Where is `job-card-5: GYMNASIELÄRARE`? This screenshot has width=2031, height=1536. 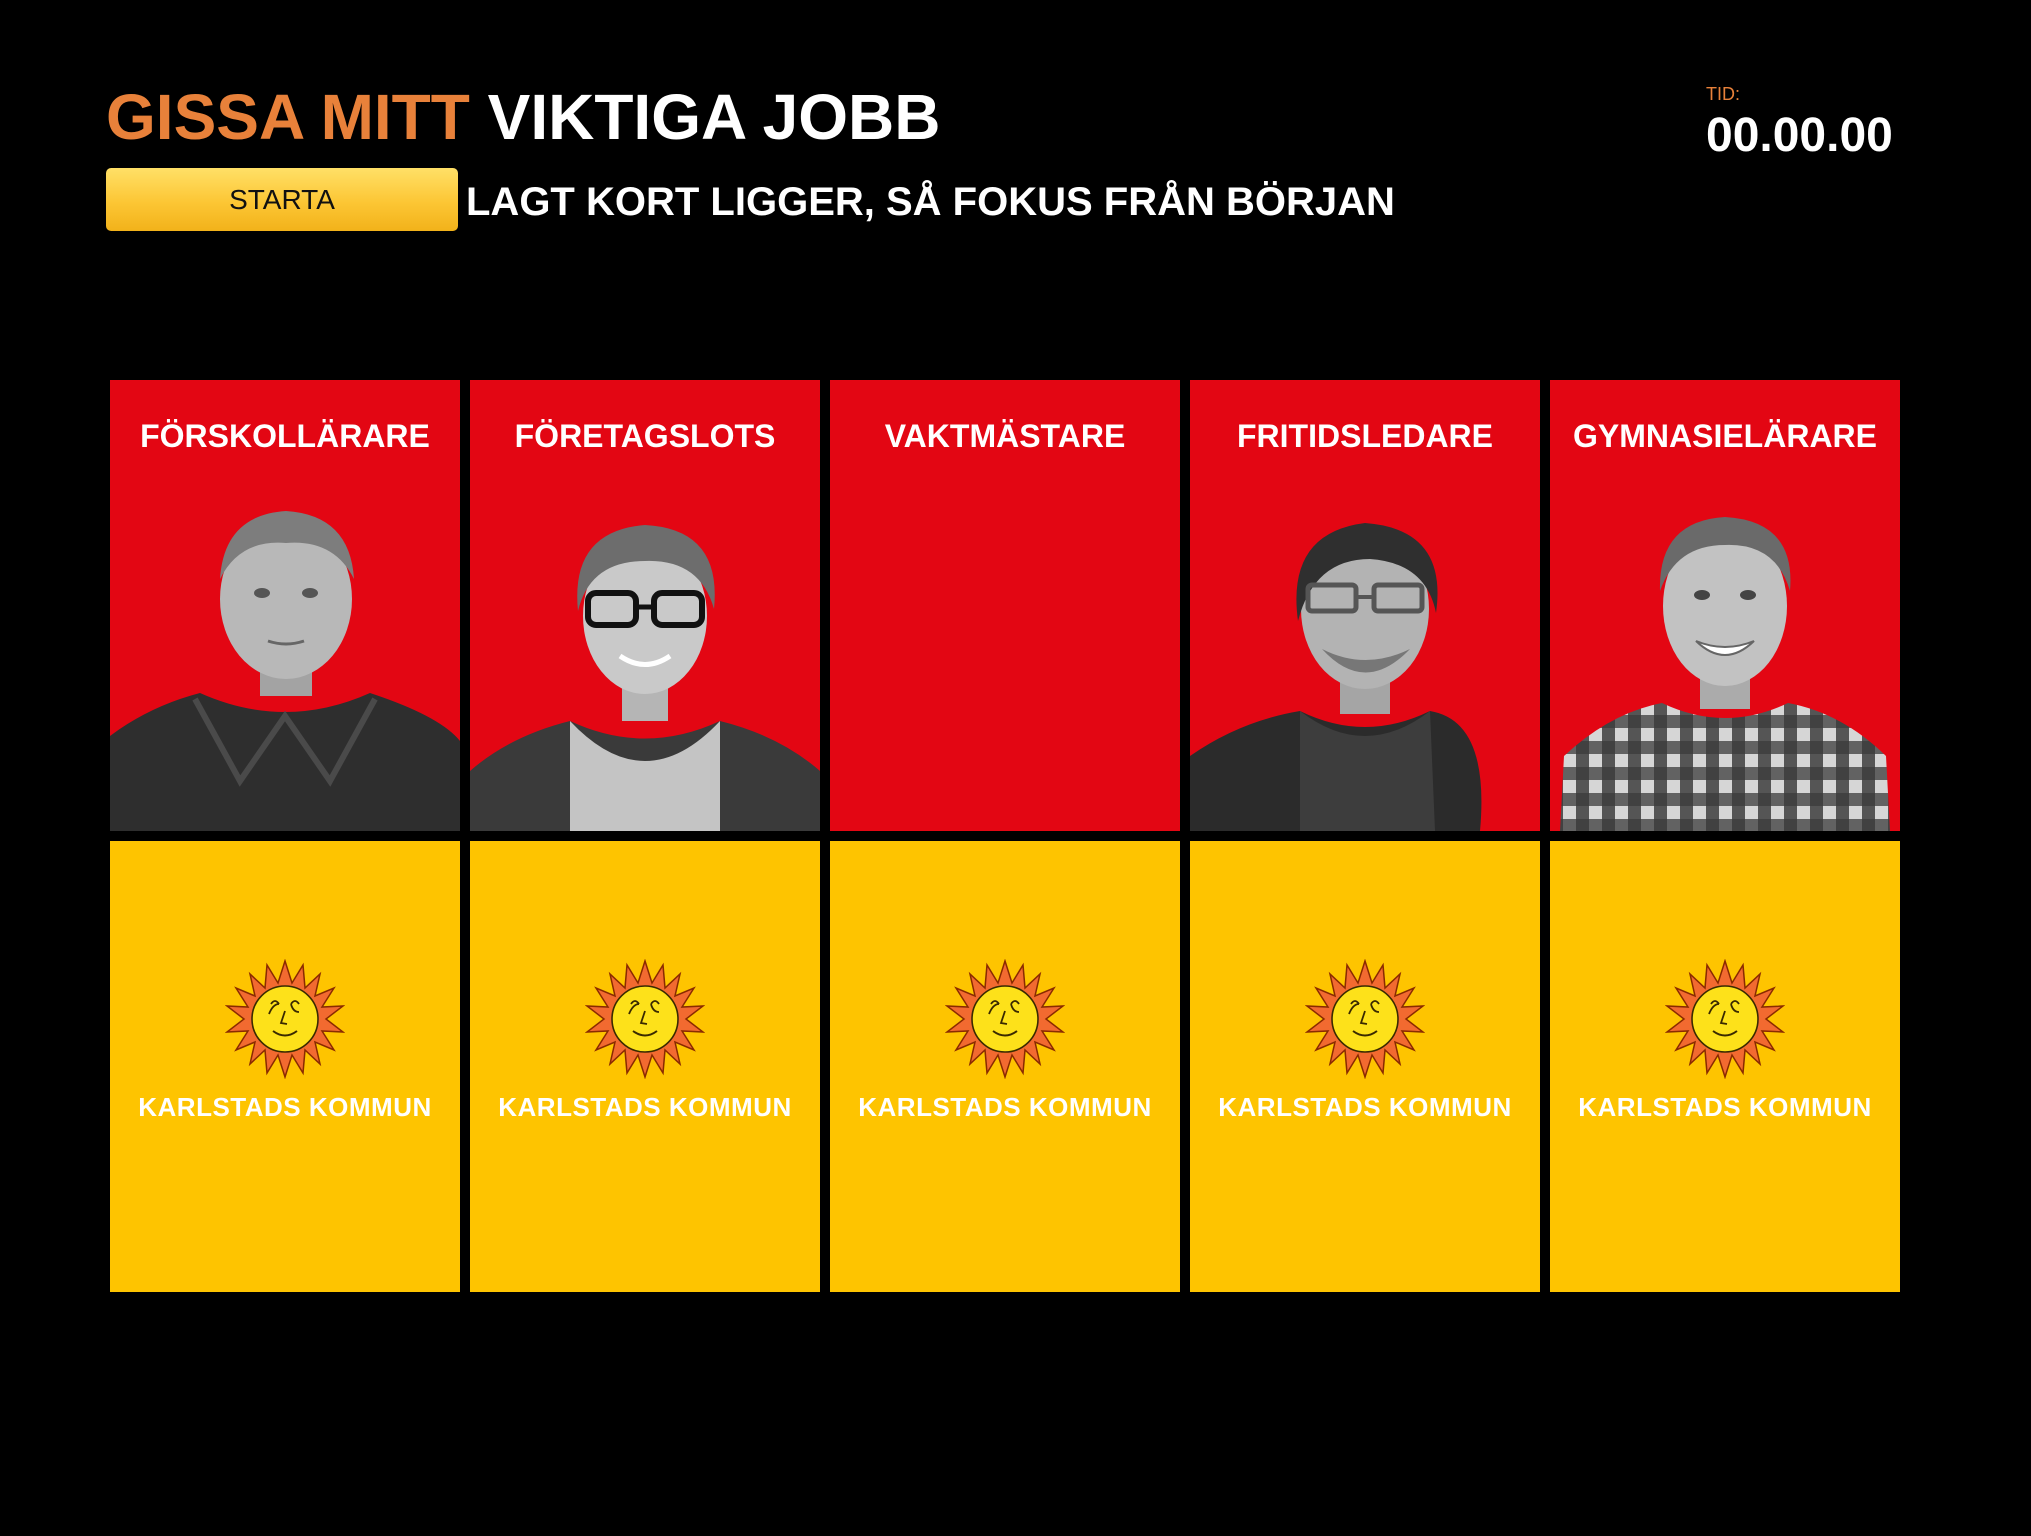 job-card-5: GYMNASIELÄRARE is located at coordinates (1725, 605).